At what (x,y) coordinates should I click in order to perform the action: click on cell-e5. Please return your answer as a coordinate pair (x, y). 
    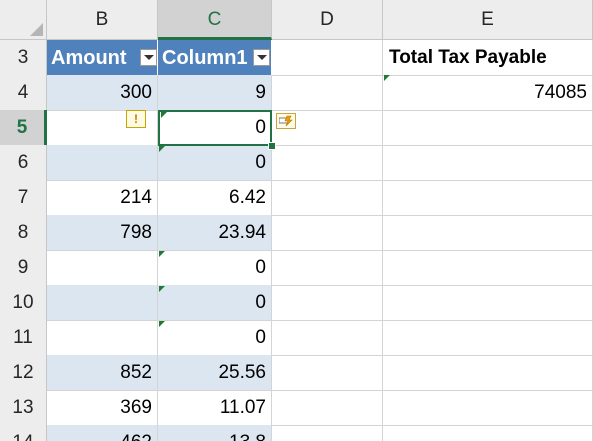
    Looking at the image, I should click on (488, 128).